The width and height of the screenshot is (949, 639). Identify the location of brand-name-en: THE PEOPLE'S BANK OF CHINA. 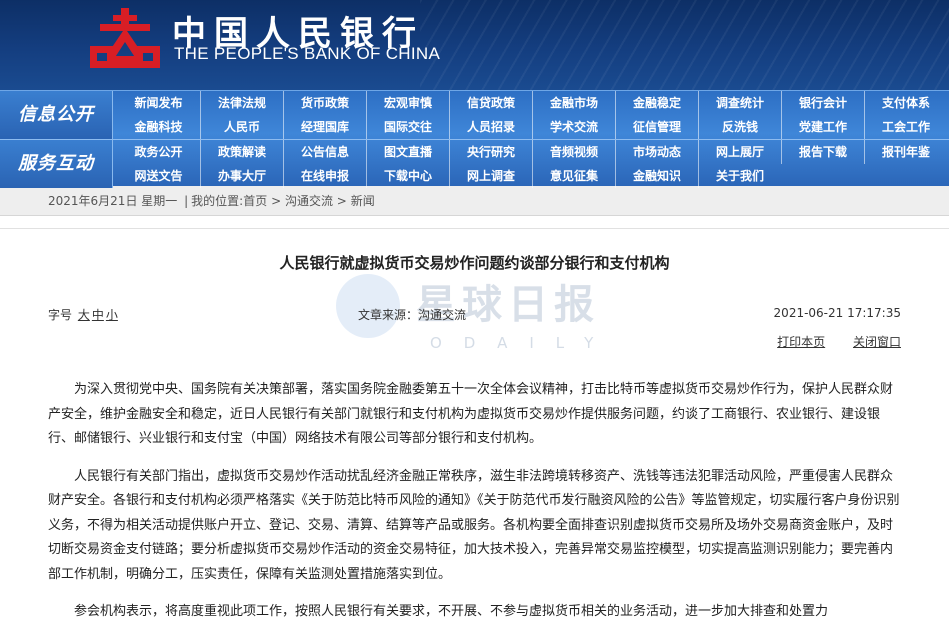
(307, 54).